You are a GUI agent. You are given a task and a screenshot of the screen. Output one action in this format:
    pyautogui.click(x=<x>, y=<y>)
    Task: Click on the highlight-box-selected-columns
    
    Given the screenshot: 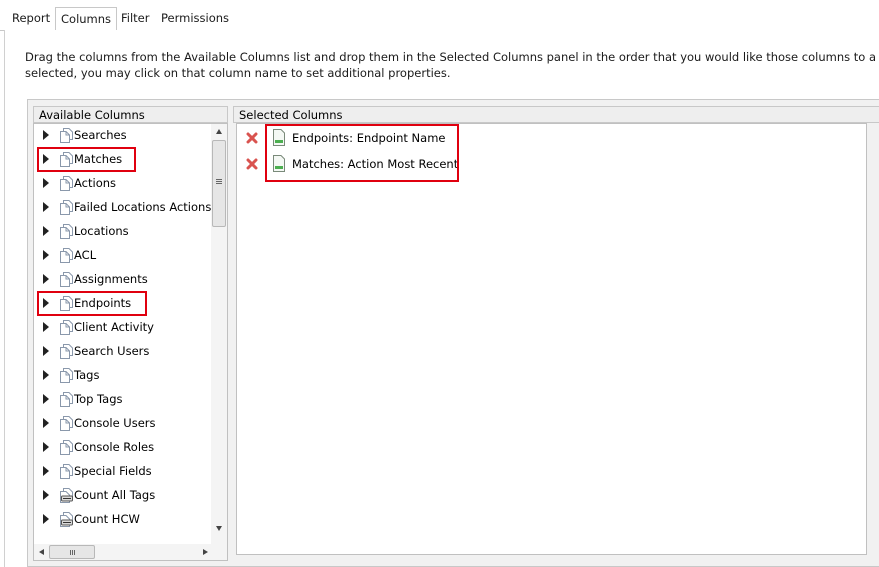 What is the action you would take?
    pyautogui.click(x=362, y=153)
    